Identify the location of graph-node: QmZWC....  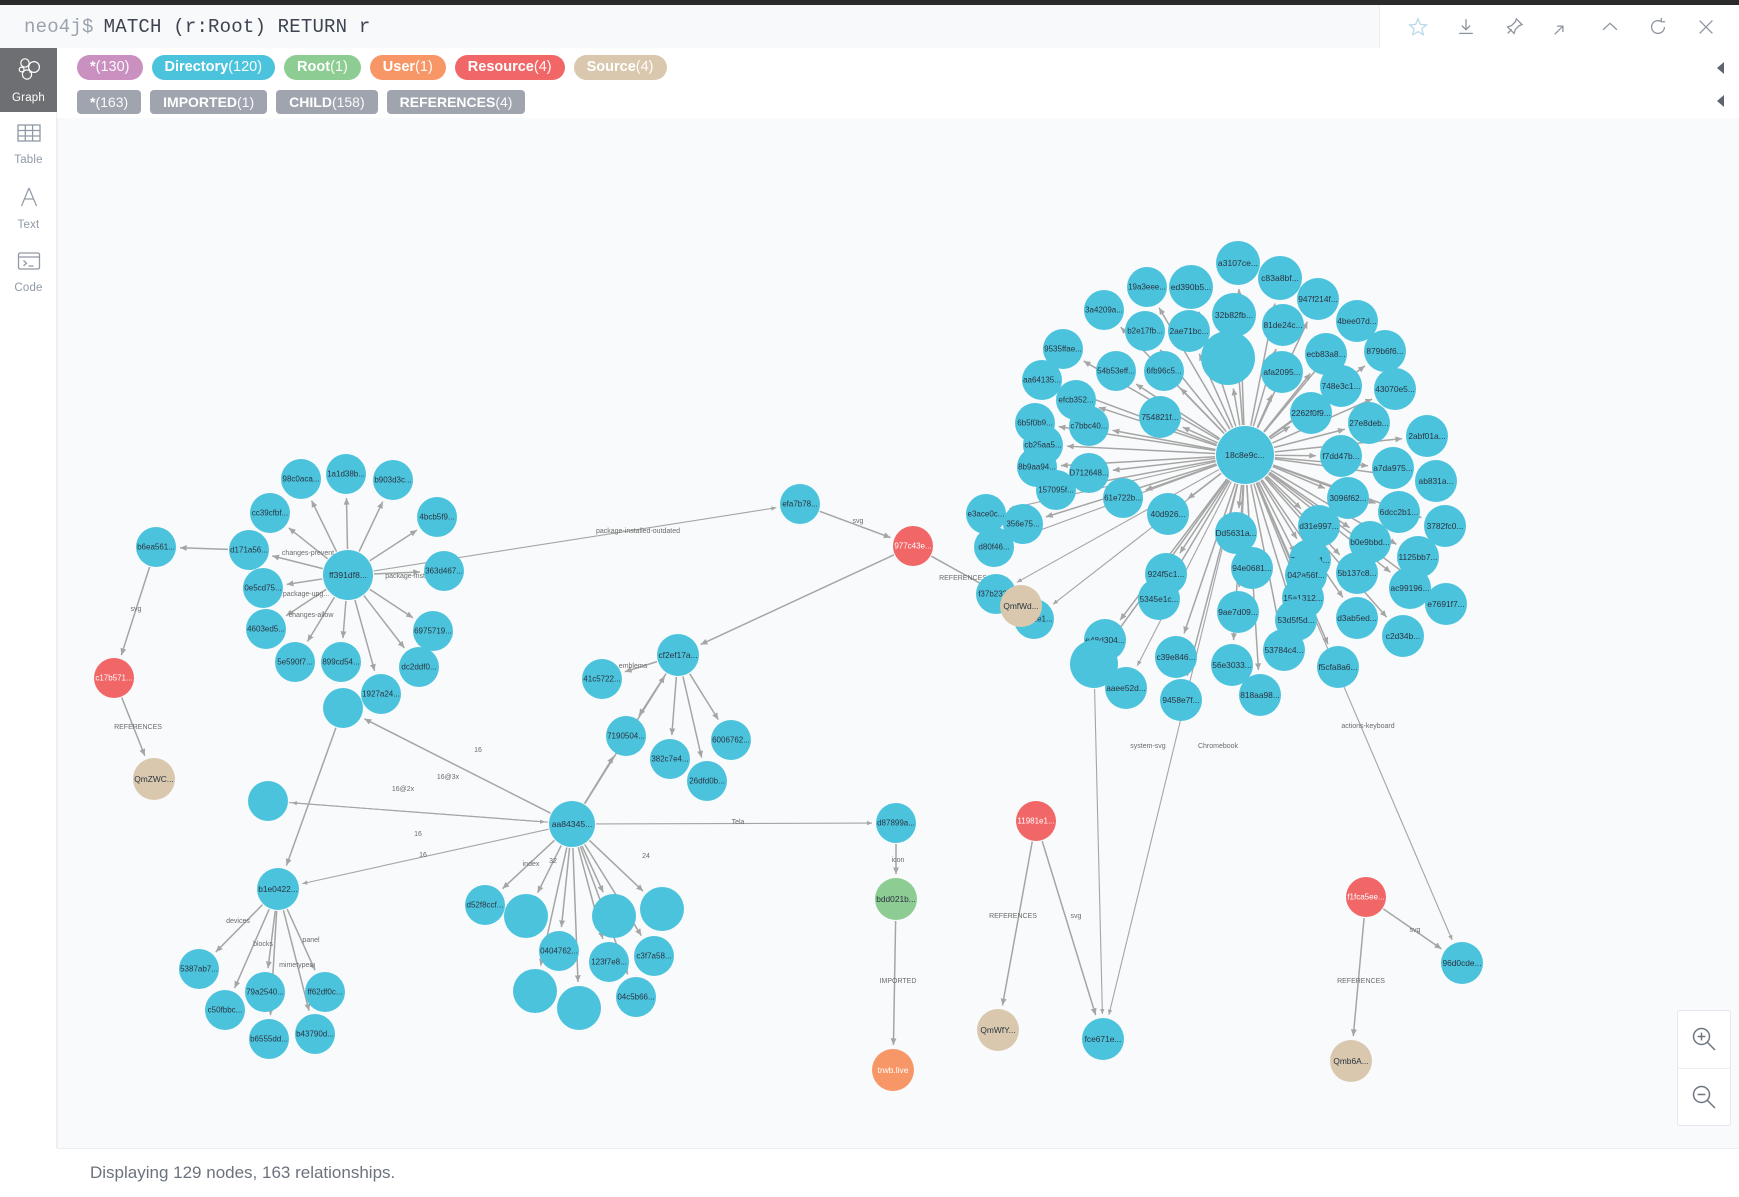
(154, 779).